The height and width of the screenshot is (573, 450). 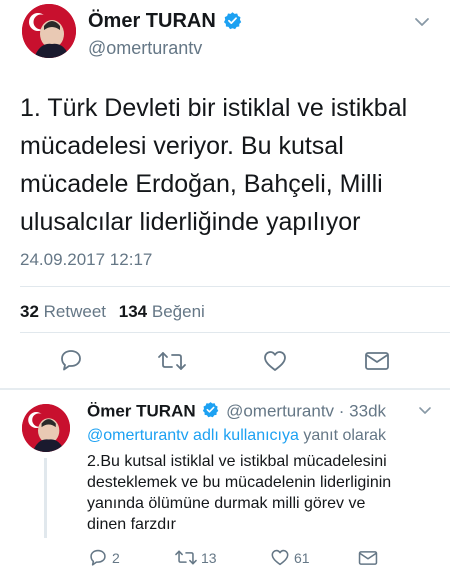 What do you see at coordinates (29, 311) in the screenshot?
I see `retweet-count: 32` at bounding box center [29, 311].